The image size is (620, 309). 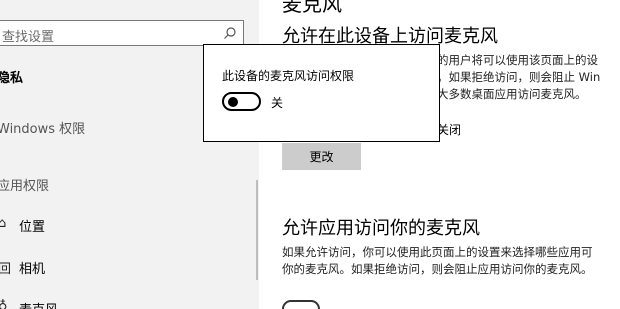 What do you see at coordinates (381, 228) in the screenshot?
I see `section2-title: 允许应用访问你的麦克风` at bounding box center [381, 228].